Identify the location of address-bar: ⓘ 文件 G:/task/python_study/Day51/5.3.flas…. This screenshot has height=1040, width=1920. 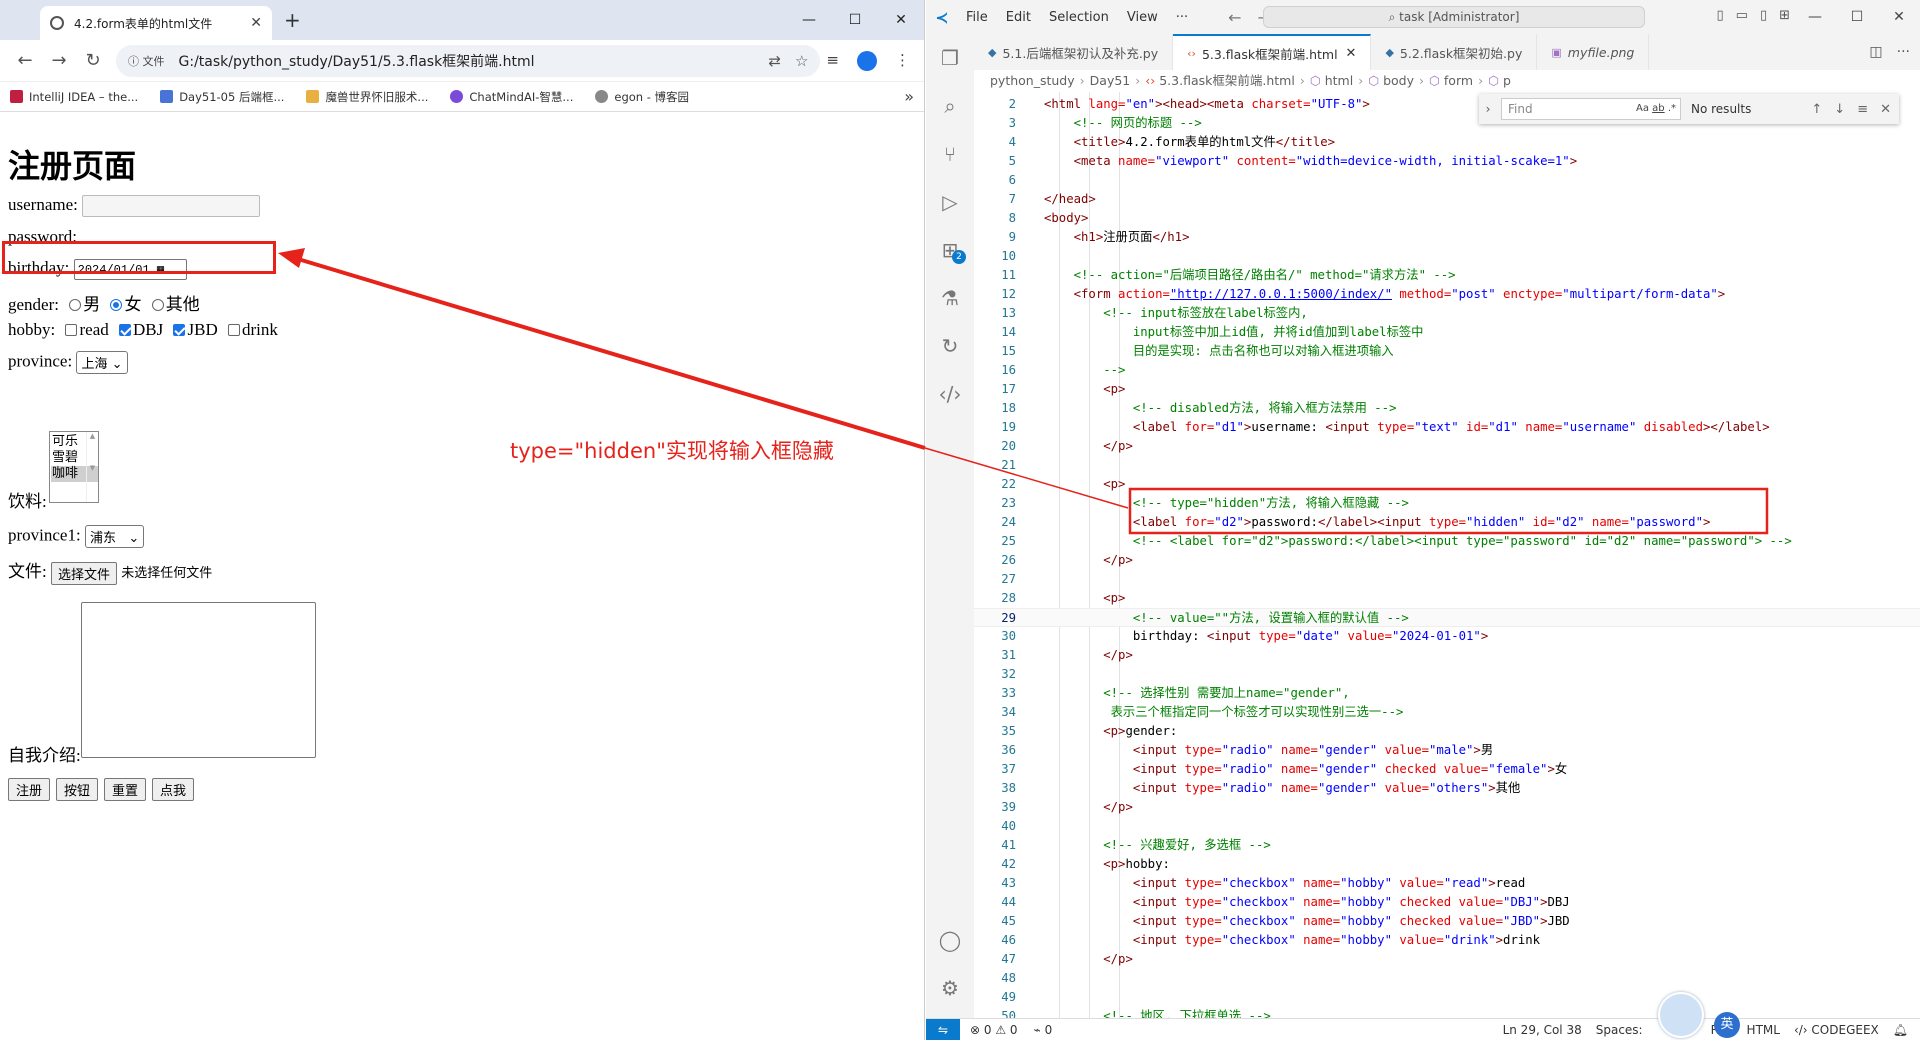
(468, 60).